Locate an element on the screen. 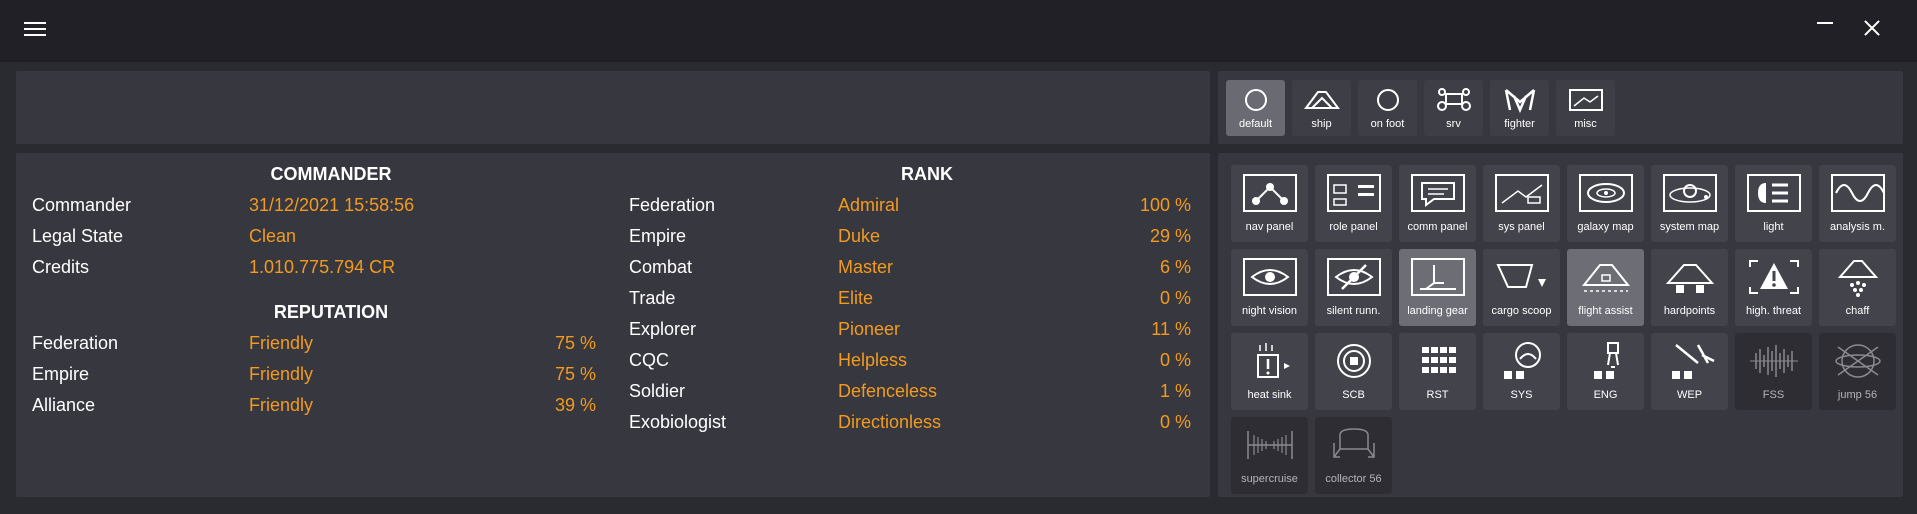 The image size is (1917, 514). jump-icon is located at coordinates (1857, 361).